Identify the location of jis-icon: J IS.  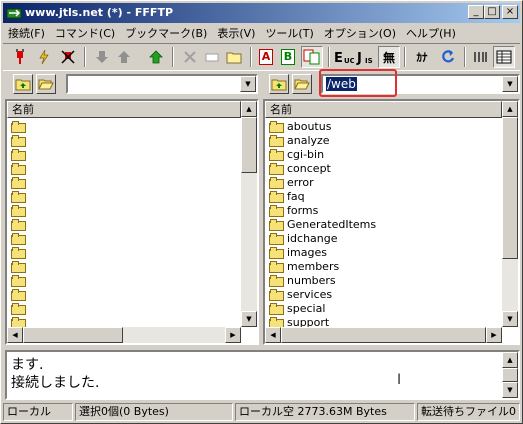
(366, 57).